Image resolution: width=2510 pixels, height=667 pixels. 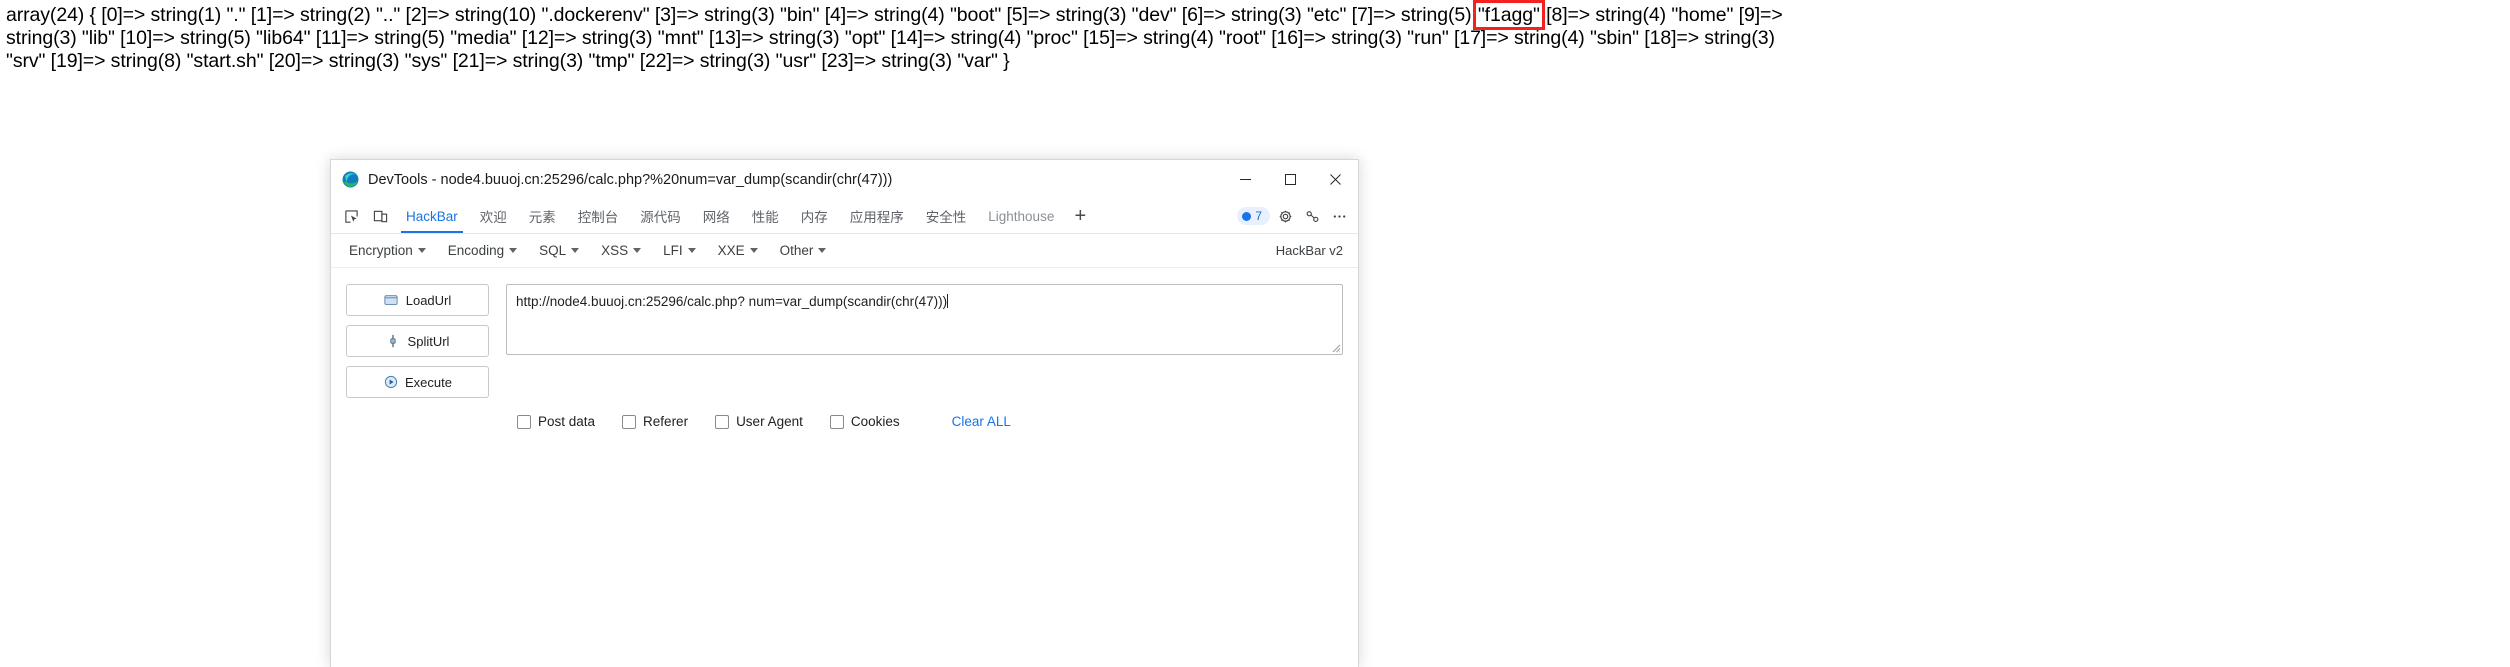 I want to click on edge-logo-icon, so click(x=350, y=179).